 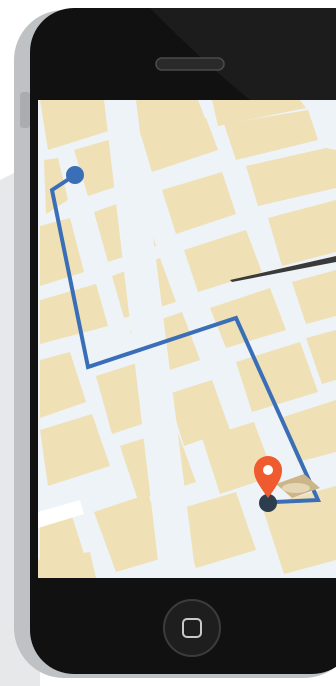 I want to click on route-start-dot-icon, so click(x=75, y=175).